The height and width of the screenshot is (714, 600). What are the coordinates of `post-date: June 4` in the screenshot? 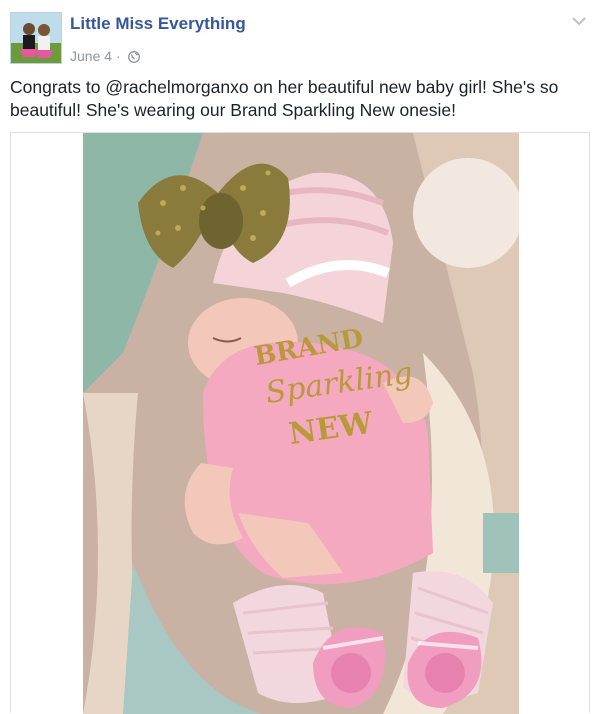 It's located at (91, 56).